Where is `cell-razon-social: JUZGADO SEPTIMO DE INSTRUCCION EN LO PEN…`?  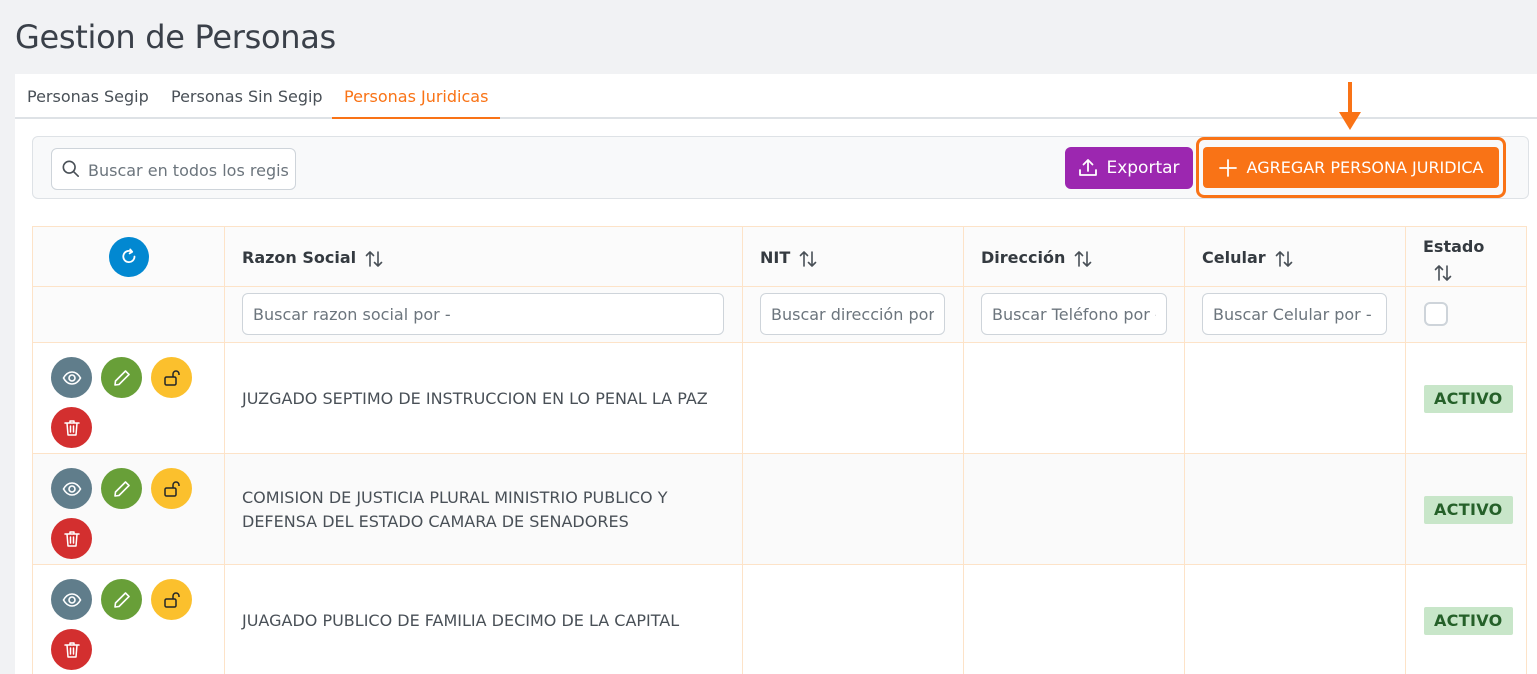 cell-razon-social: JUZGADO SEPTIMO DE INSTRUCCION EN LO PEN… is located at coordinates (484, 398).